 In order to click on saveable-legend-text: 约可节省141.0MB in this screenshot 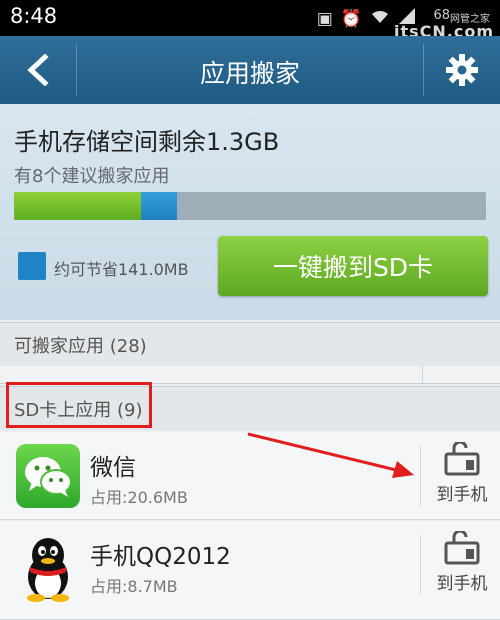, I will do `click(121, 269)`.